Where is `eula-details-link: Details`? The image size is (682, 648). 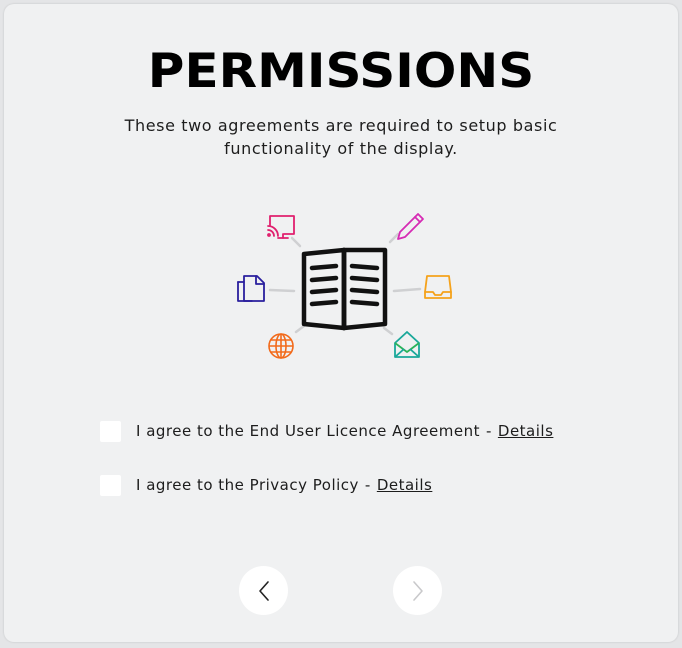
eula-details-link: Details is located at coordinates (526, 431).